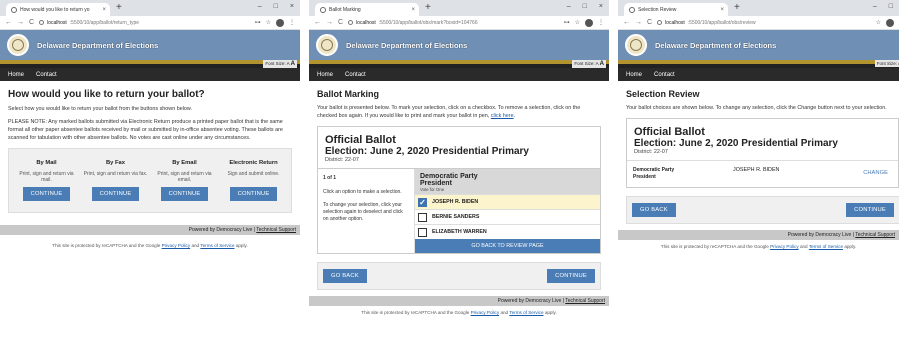  Describe the element at coordinates (144, 23) in the screenshot. I see `url-field: localhost:5500/10/app/ballot/return_type` at that location.